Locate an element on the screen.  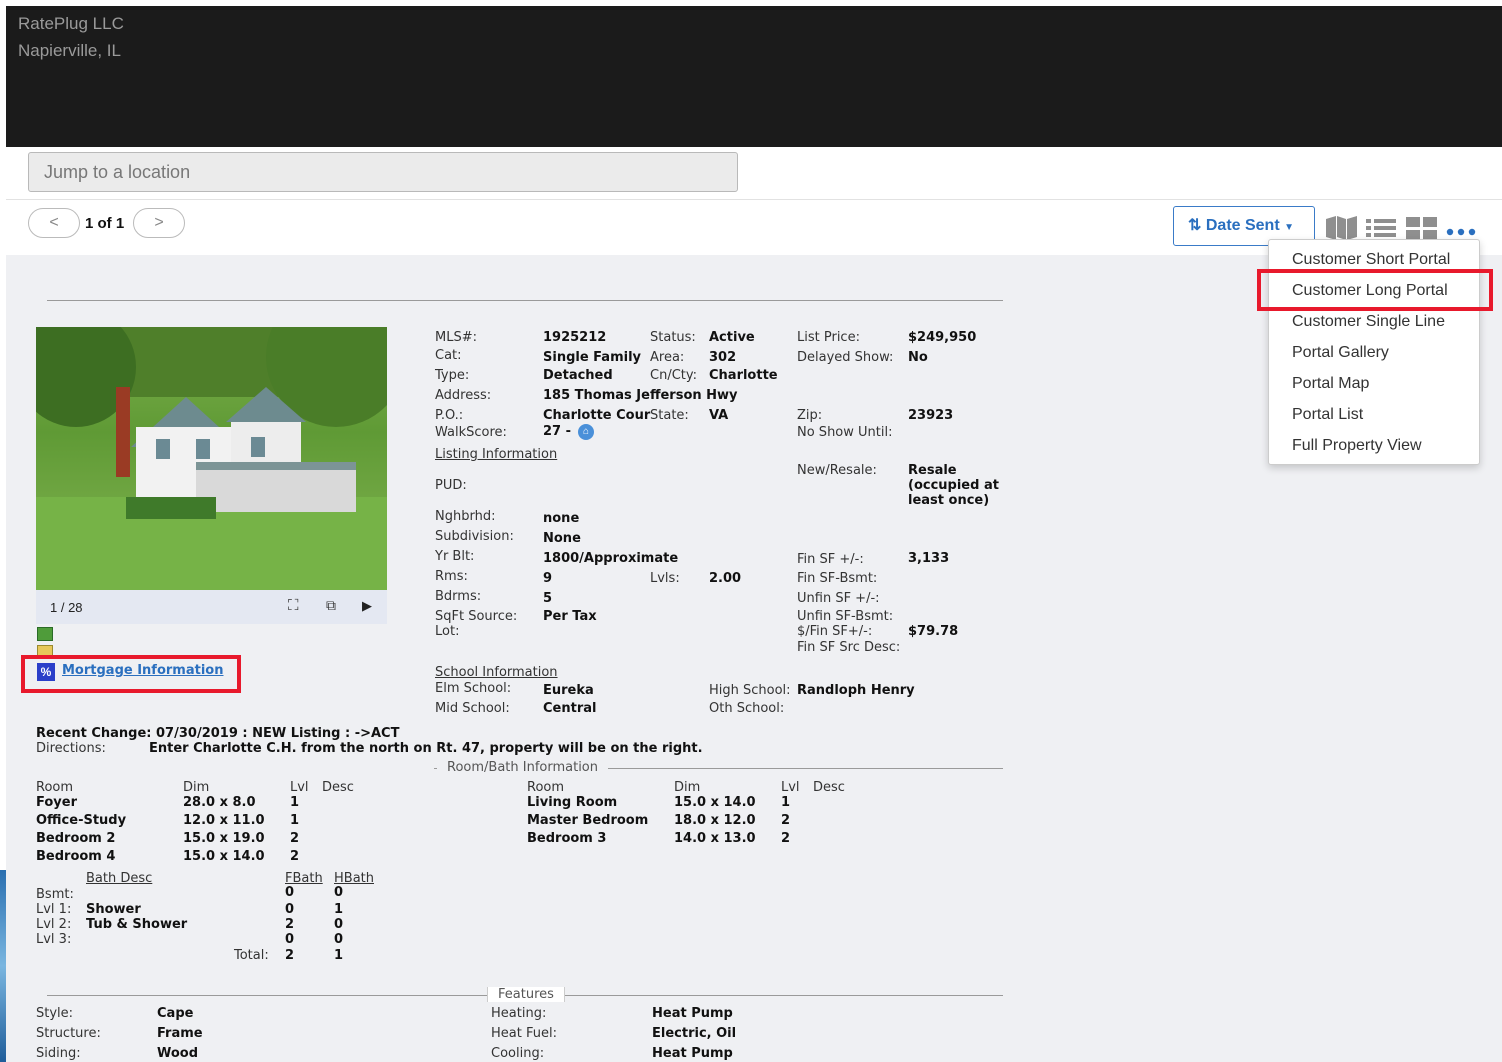
bath-level: Lvl 1: is located at coordinates (54, 909).